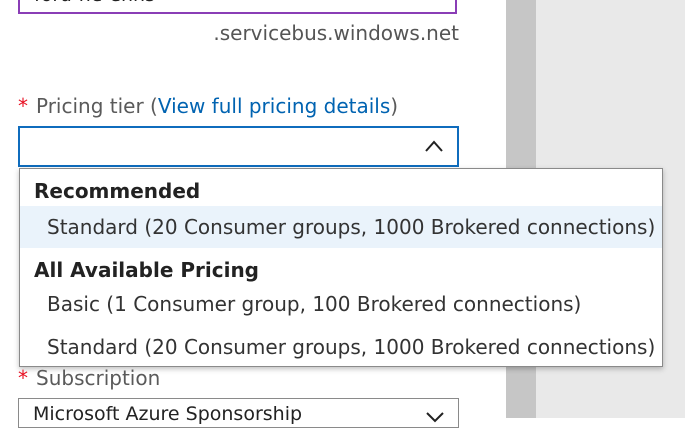 Image resolution: width=685 pixels, height=428 pixels. I want to click on namespace-input: ford-ne-ehns, so click(237, 7).